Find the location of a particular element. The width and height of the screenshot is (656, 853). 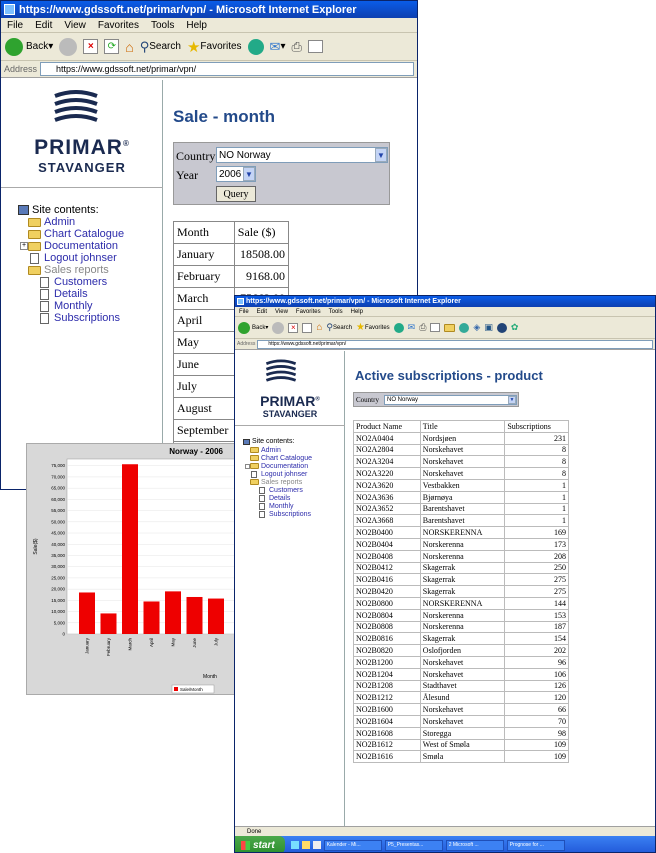

extra-button: ✿ is located at coordinates (515, 327).